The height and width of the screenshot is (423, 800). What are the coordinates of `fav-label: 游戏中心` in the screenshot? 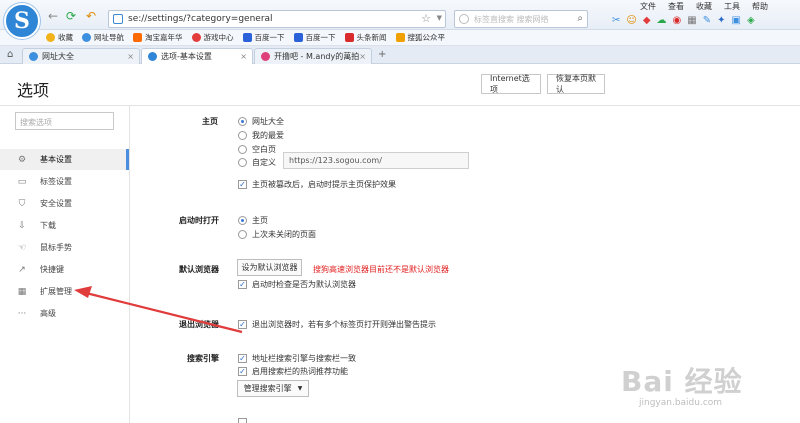 It's located at (218, 37).